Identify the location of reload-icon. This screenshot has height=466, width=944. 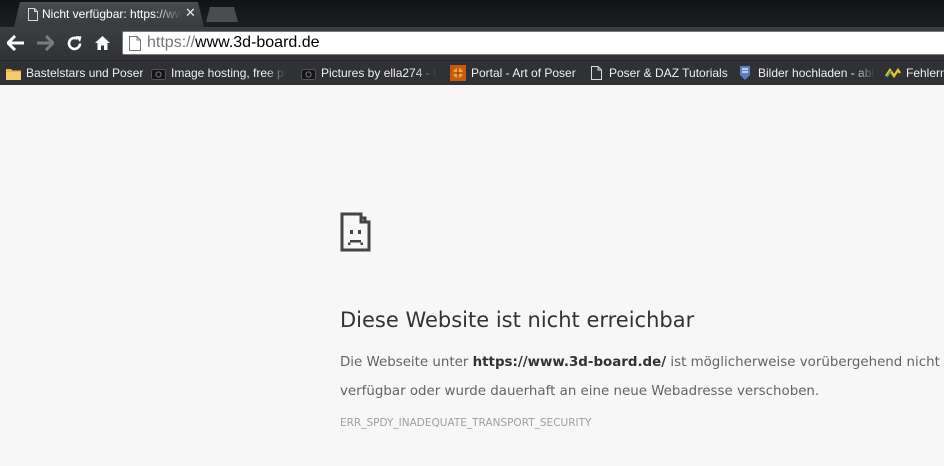
(74, 42).